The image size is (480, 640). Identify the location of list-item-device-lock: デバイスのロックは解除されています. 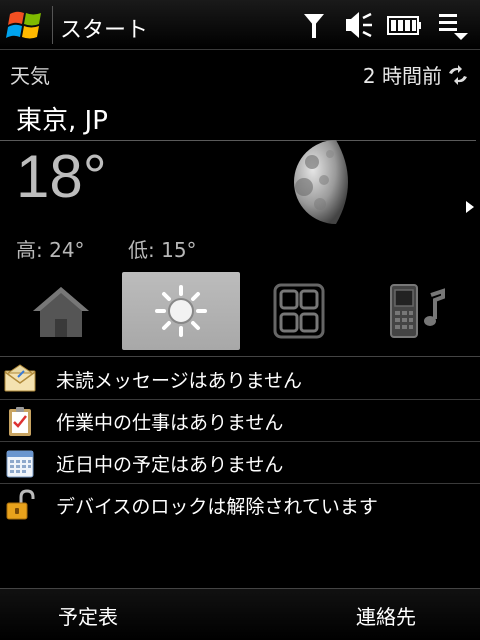
(240, 505).